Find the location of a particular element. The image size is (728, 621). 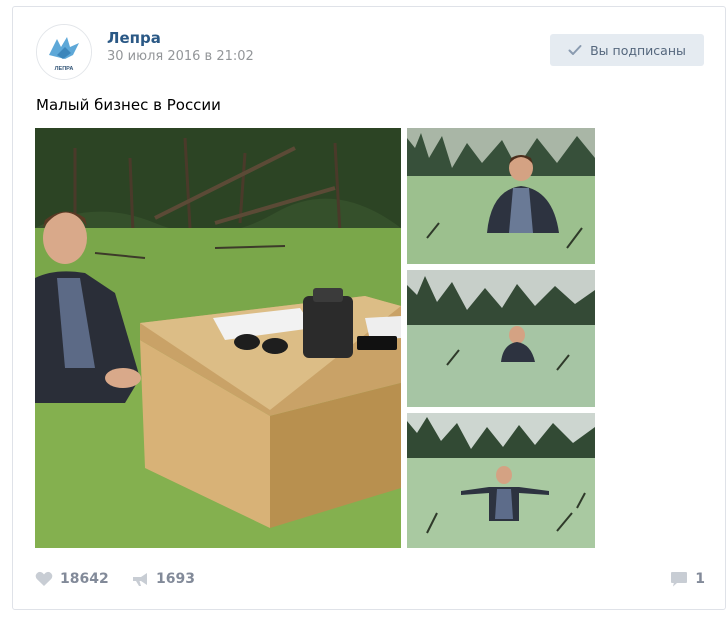

post-text: Малый бизнес в России is located at coordinates (128, 105).